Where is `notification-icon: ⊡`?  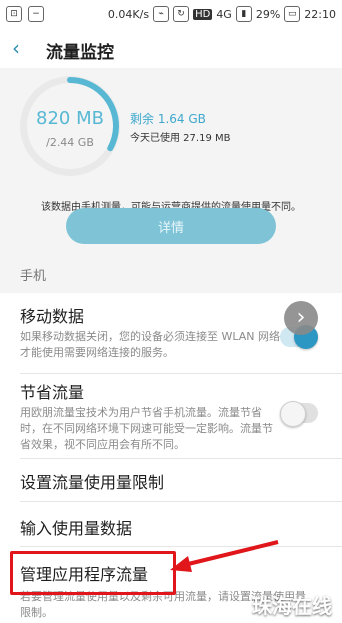
notification-icon: ⊡ is located at coordinates (14, 14).